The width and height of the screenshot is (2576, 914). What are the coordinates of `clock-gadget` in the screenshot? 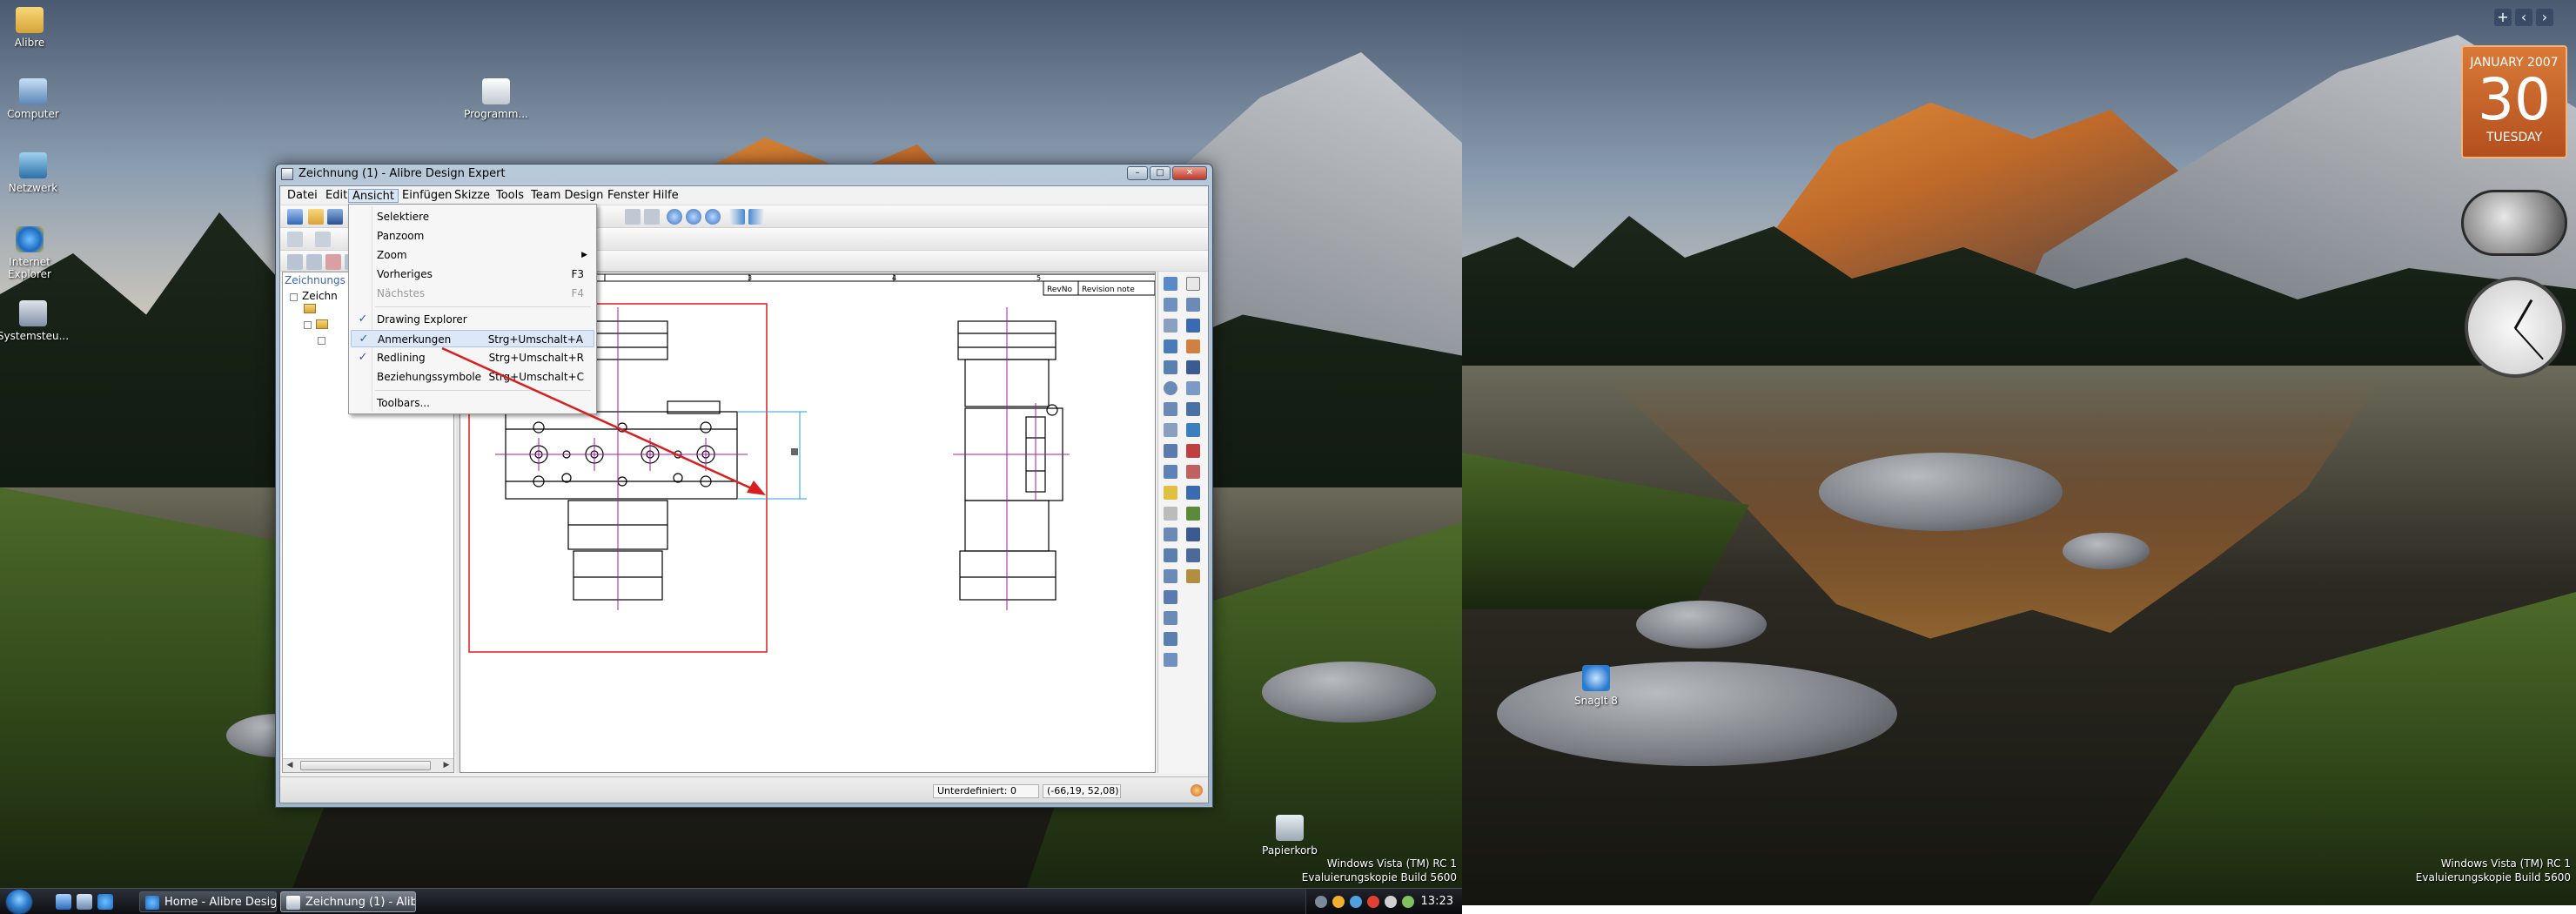 It's located at (2516, 327).